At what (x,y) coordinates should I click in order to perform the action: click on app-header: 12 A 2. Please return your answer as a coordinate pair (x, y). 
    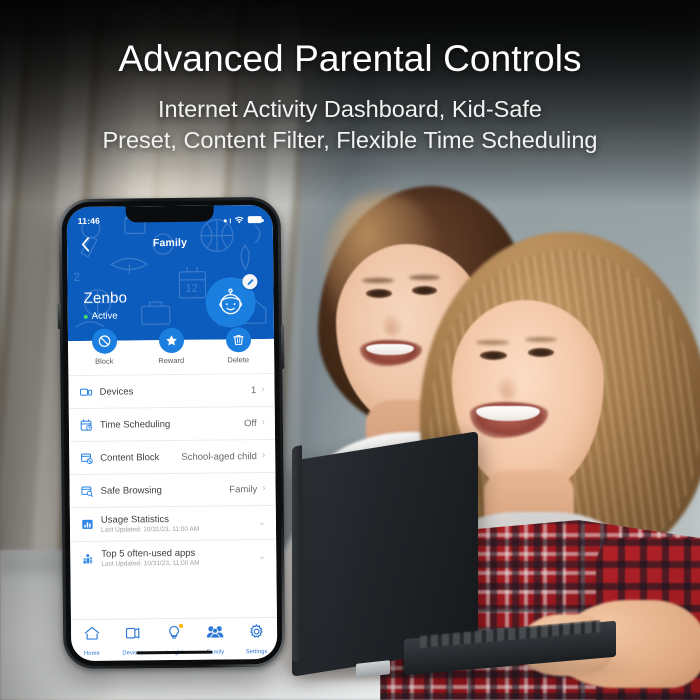
    Looking at the image, I should click on (170, 273).